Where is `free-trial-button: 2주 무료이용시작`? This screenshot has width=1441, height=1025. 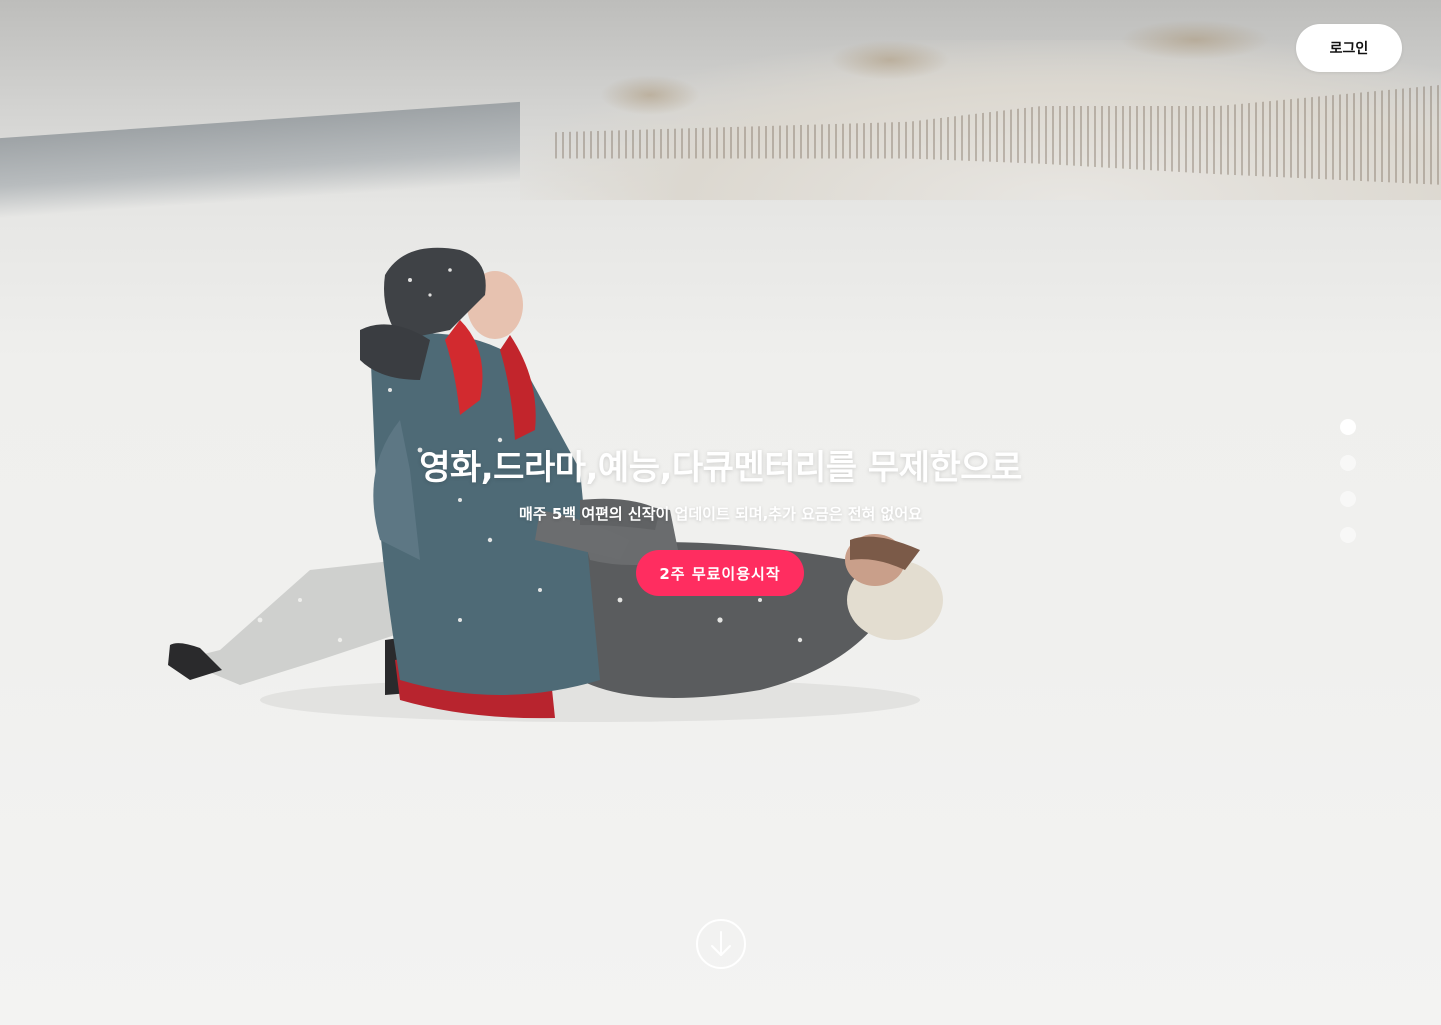 free-trial-button: 2주 무료이용시작 is located at coordinates (720, 573).